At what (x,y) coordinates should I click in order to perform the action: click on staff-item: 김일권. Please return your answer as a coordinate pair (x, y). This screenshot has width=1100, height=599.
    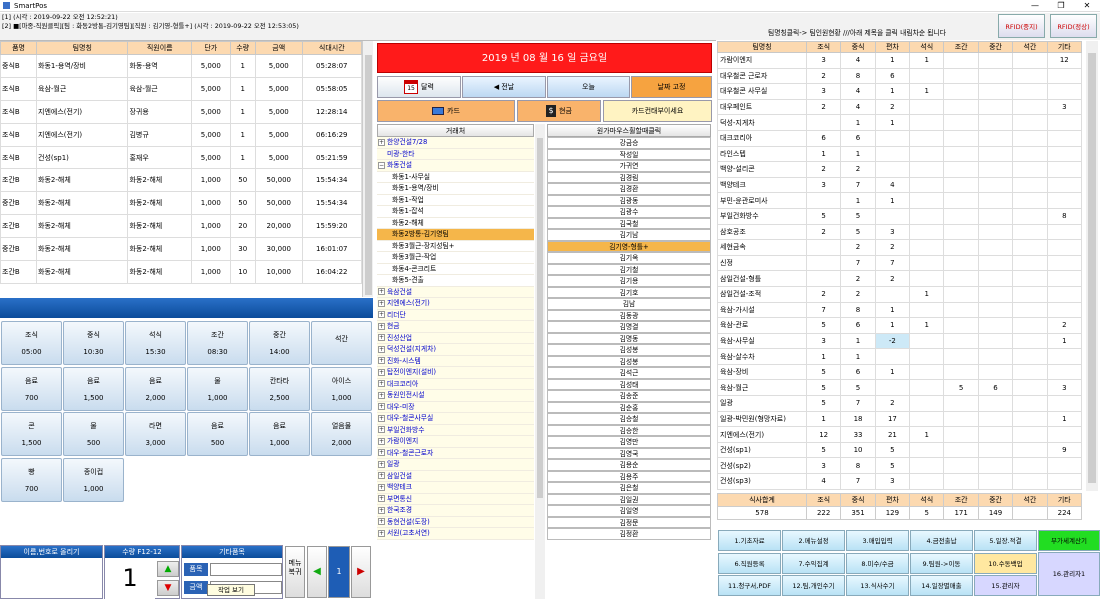
    Looking at the image, I should click on (629, 499).